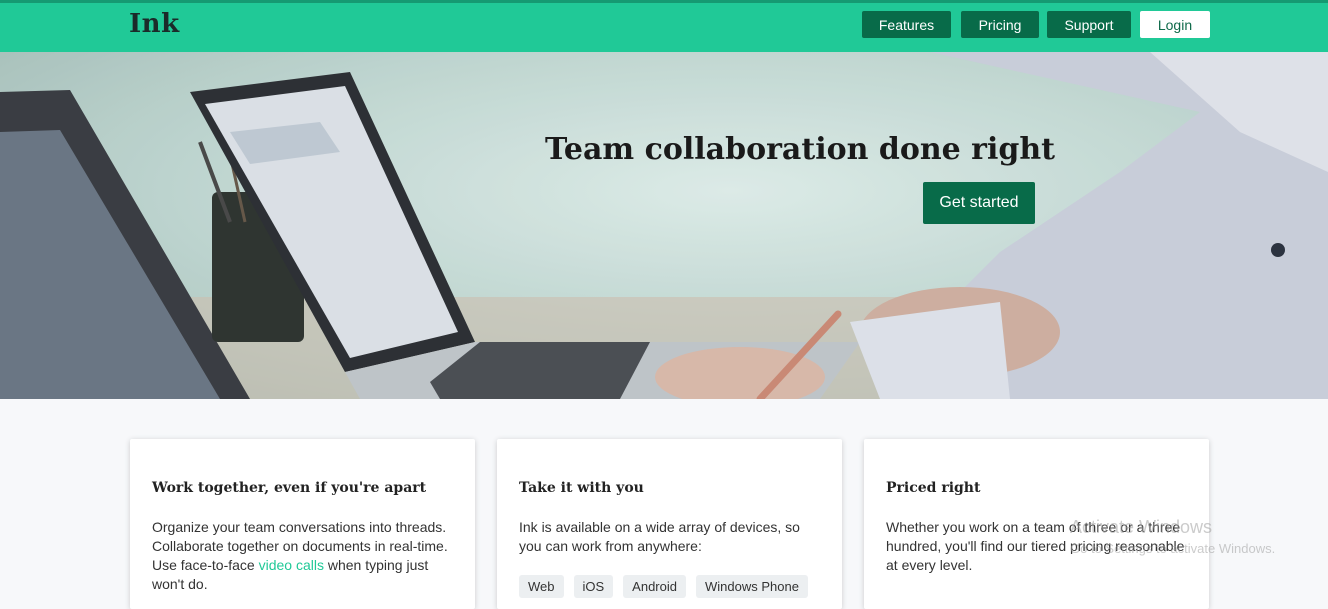  I want to click on activate-windows-watermark: Activate Windows, so click(1141, 527).